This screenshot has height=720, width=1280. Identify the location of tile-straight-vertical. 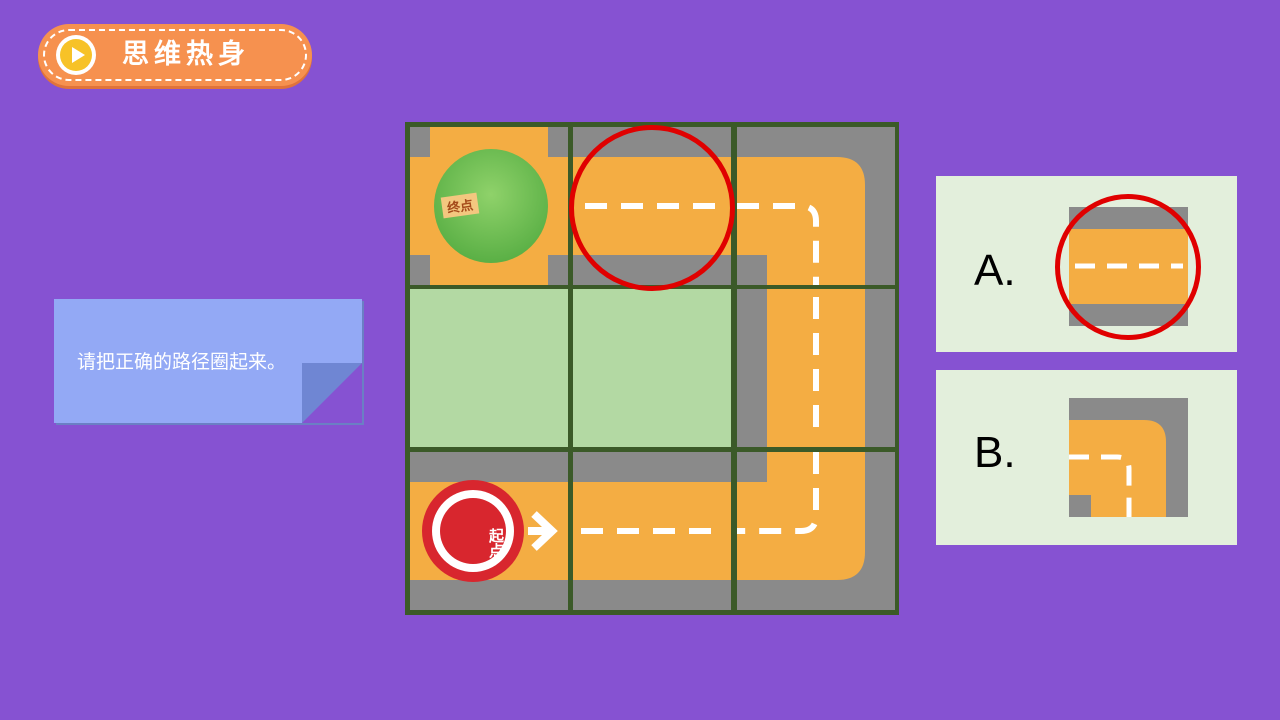
(816, 368).